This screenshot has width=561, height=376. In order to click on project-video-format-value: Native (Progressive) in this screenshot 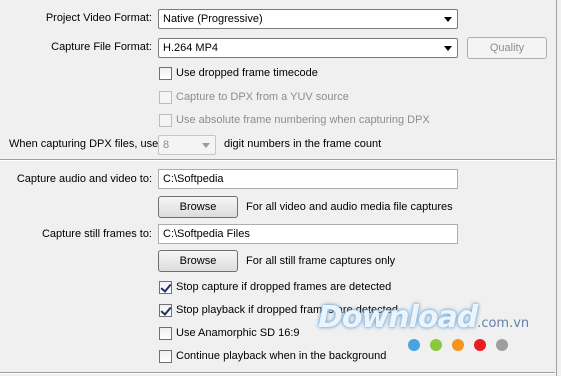, I will do `click(213, 19)`.